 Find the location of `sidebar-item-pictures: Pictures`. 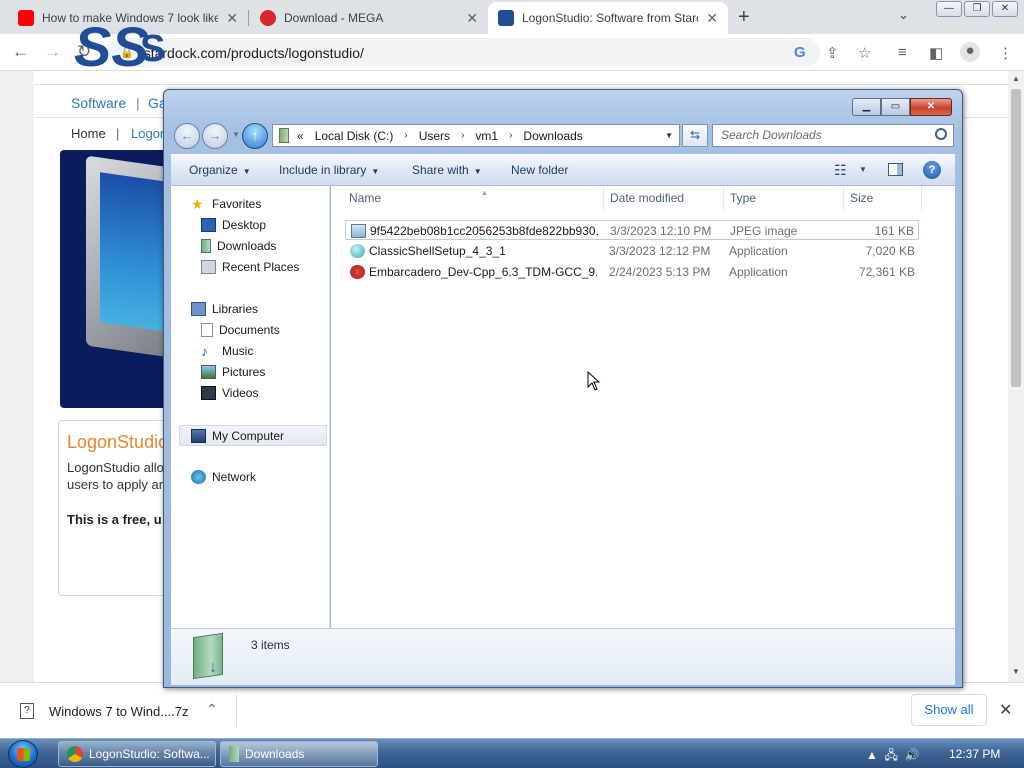

sidebar-item-pictures: Pictures is located at coordinates (233, 372).